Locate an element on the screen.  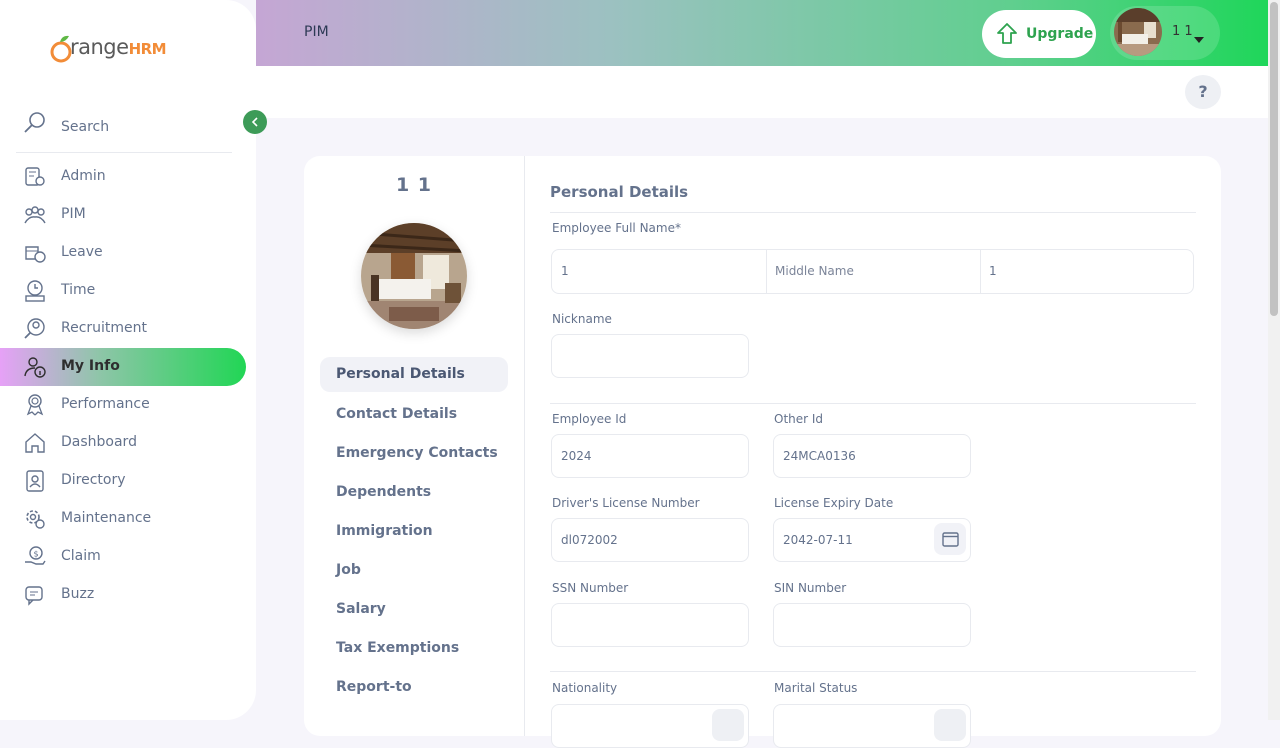
sin-input is located at coordinates (872, 625).